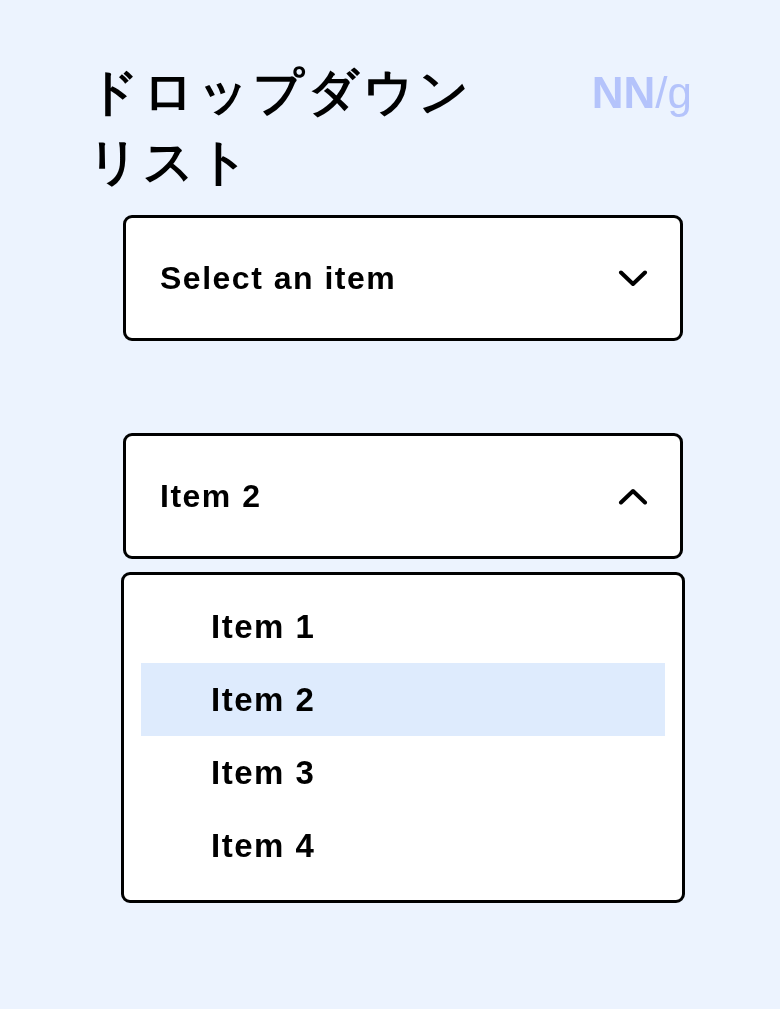 Image resolution: width=780 pixels, height=1009 pixels. Describe the element at coordinates (403, 278) in the screenshot. I see `dropdown-select: Select an item` at that location.